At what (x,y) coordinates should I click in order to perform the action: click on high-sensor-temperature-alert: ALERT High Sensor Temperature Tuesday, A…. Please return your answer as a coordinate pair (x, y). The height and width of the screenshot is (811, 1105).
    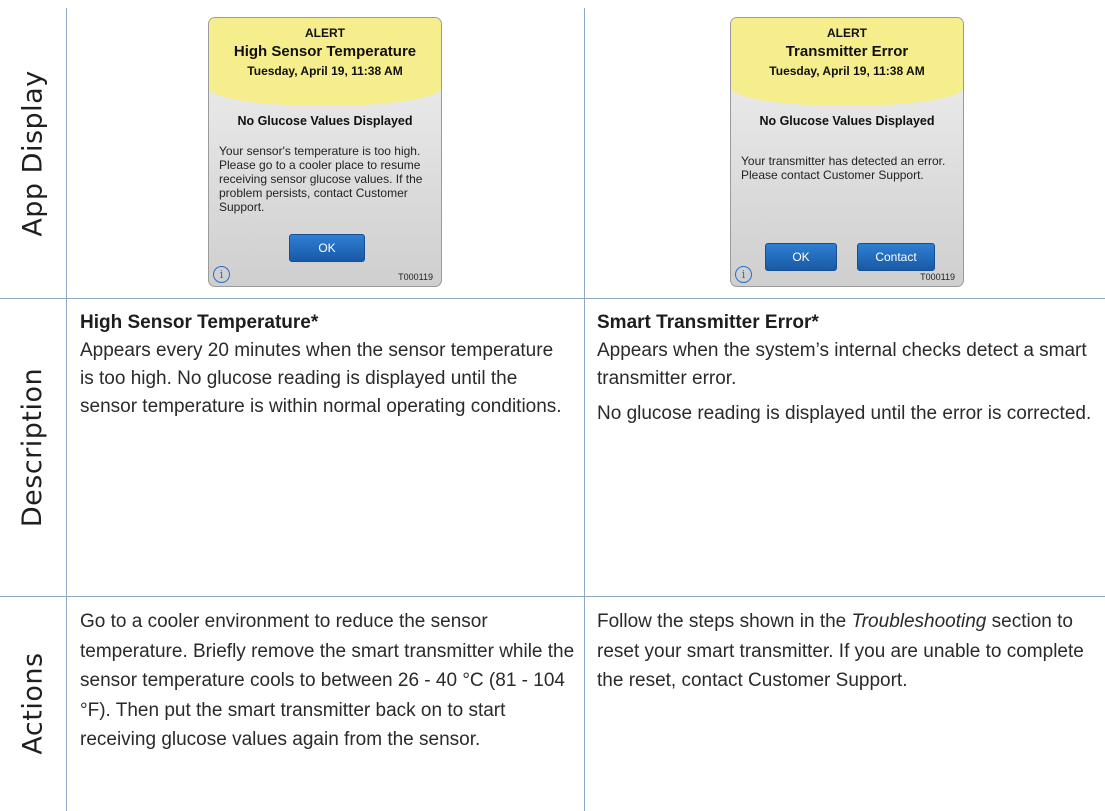
    Looking at the image, I should click on (325, 152).